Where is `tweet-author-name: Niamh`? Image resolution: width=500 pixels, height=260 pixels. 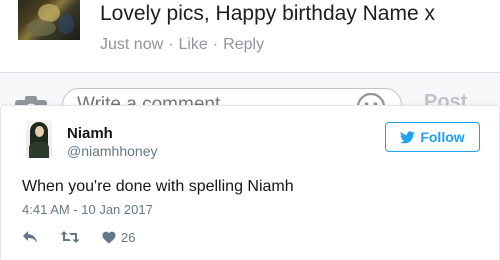 tweet-author-name: Niamh is located at coordinates (90, 133).